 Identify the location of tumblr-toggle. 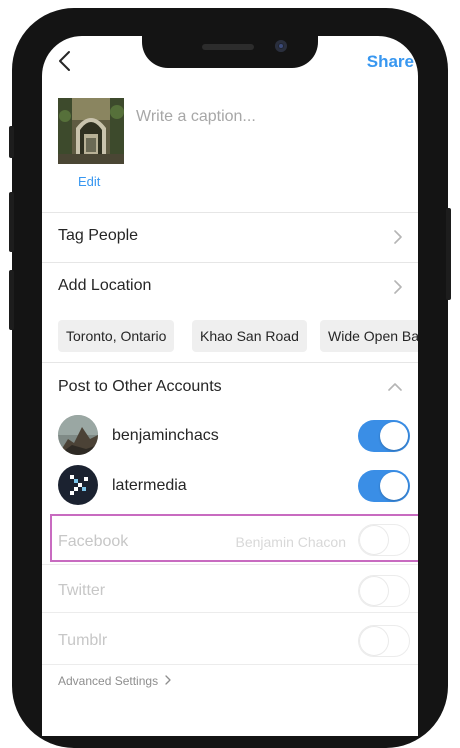
(384, 641).